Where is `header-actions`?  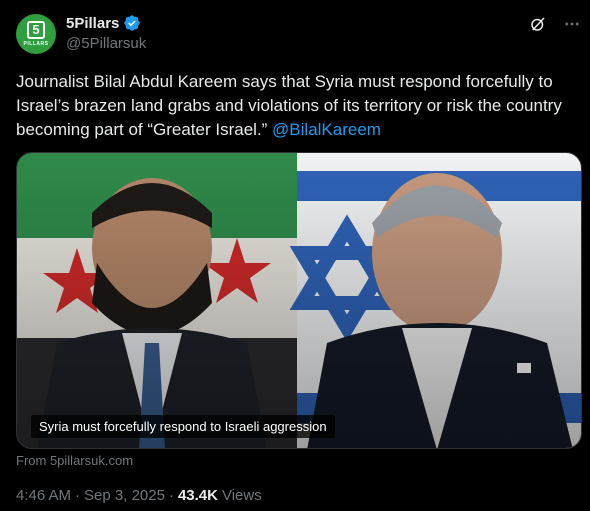 header-actions is located at coordinates (555, 24).